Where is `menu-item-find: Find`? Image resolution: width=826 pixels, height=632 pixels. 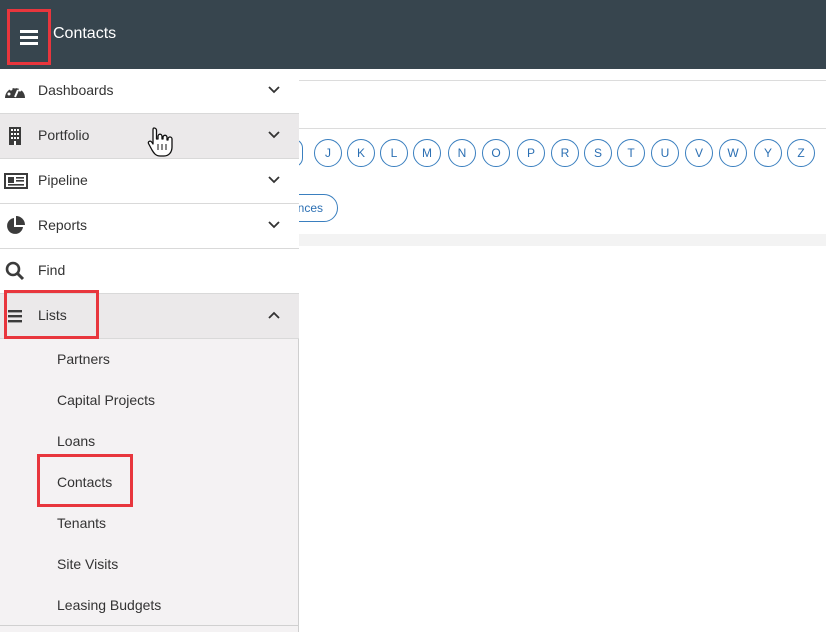
menu-item-find: Find is located at coordinates (149, 271).